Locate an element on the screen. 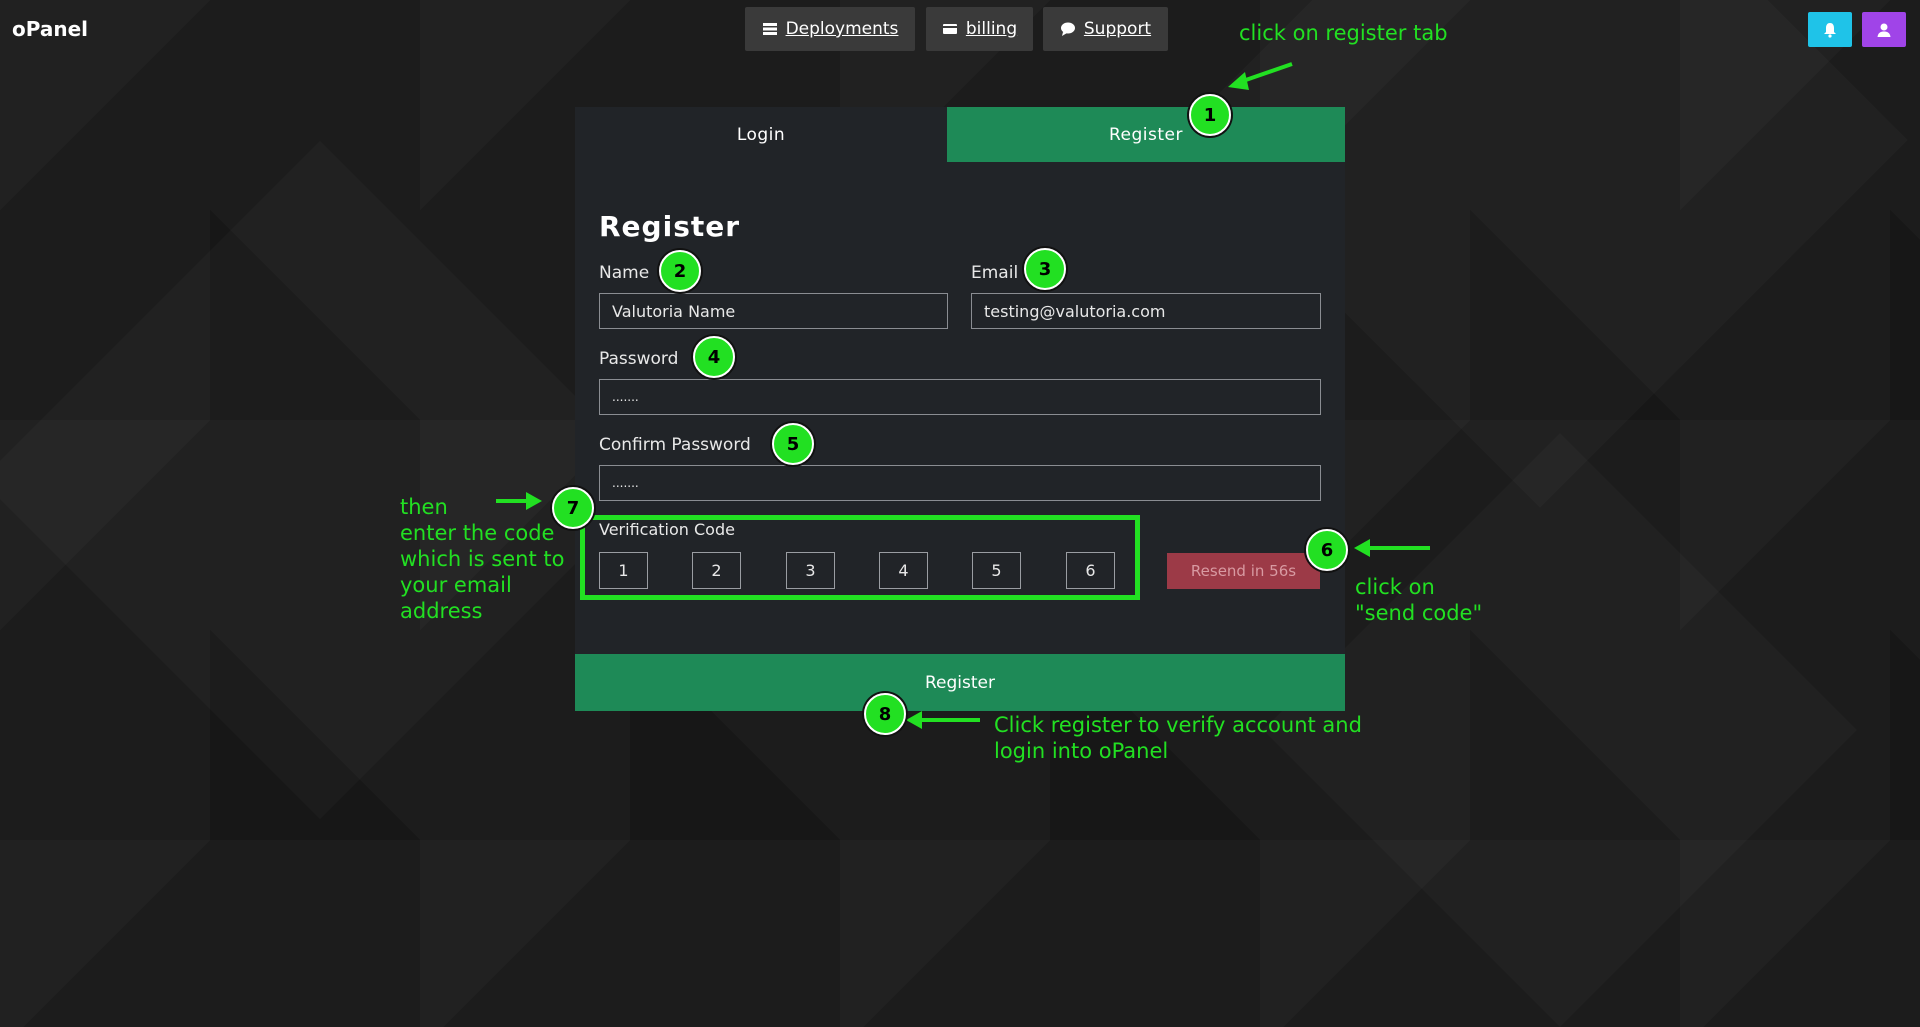 This screenshot has width=1920, height=1027. user-menu-button is located at coordinates (1884, 29).